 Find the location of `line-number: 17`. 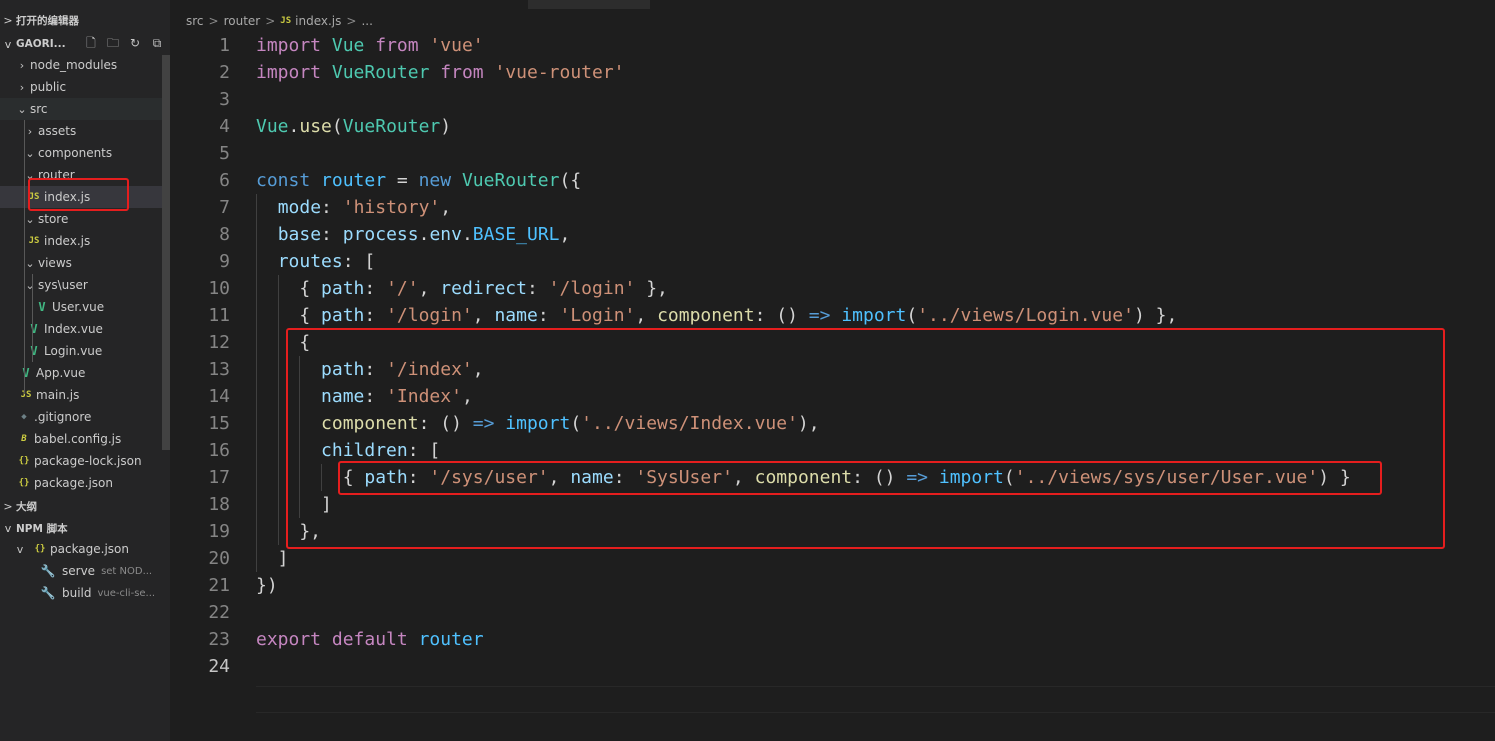

line-number: 17 is located at coordinates (219, 477).